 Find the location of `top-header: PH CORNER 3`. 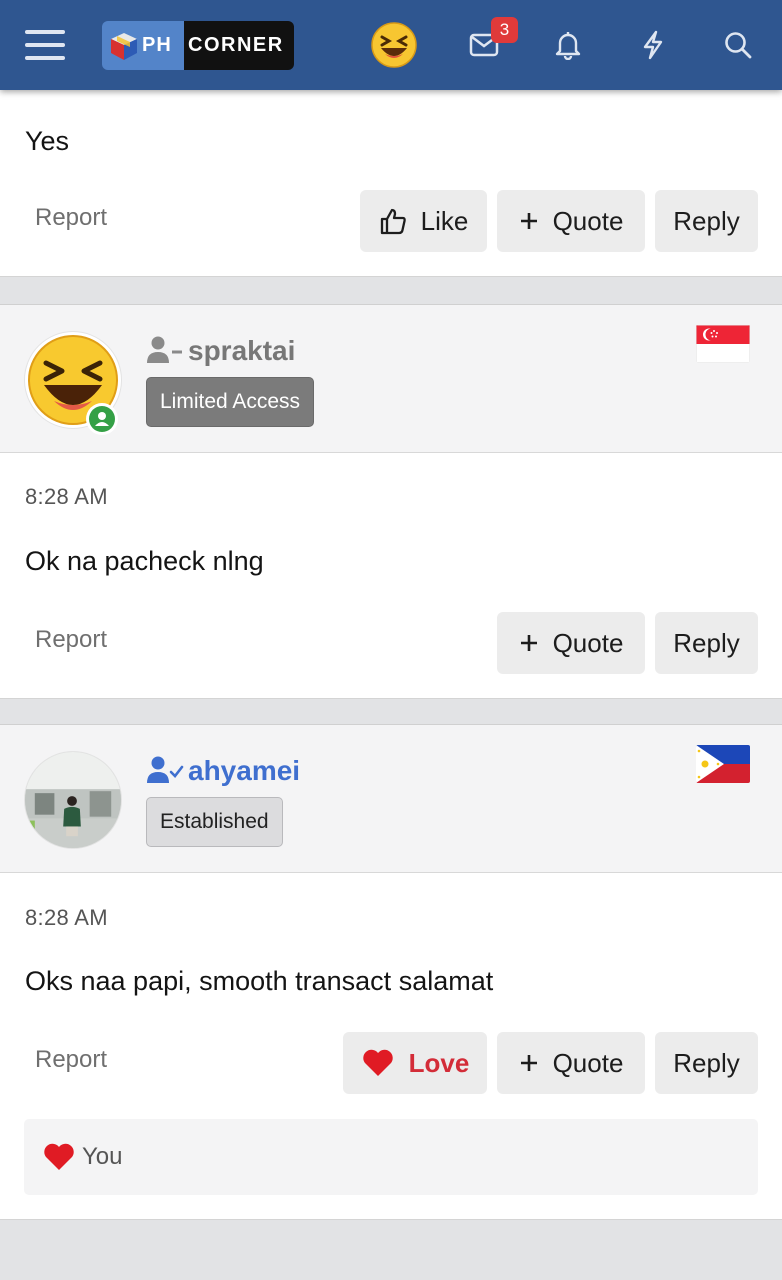

top-header: PH CORNER 3 is located at coordinates (391, 45).